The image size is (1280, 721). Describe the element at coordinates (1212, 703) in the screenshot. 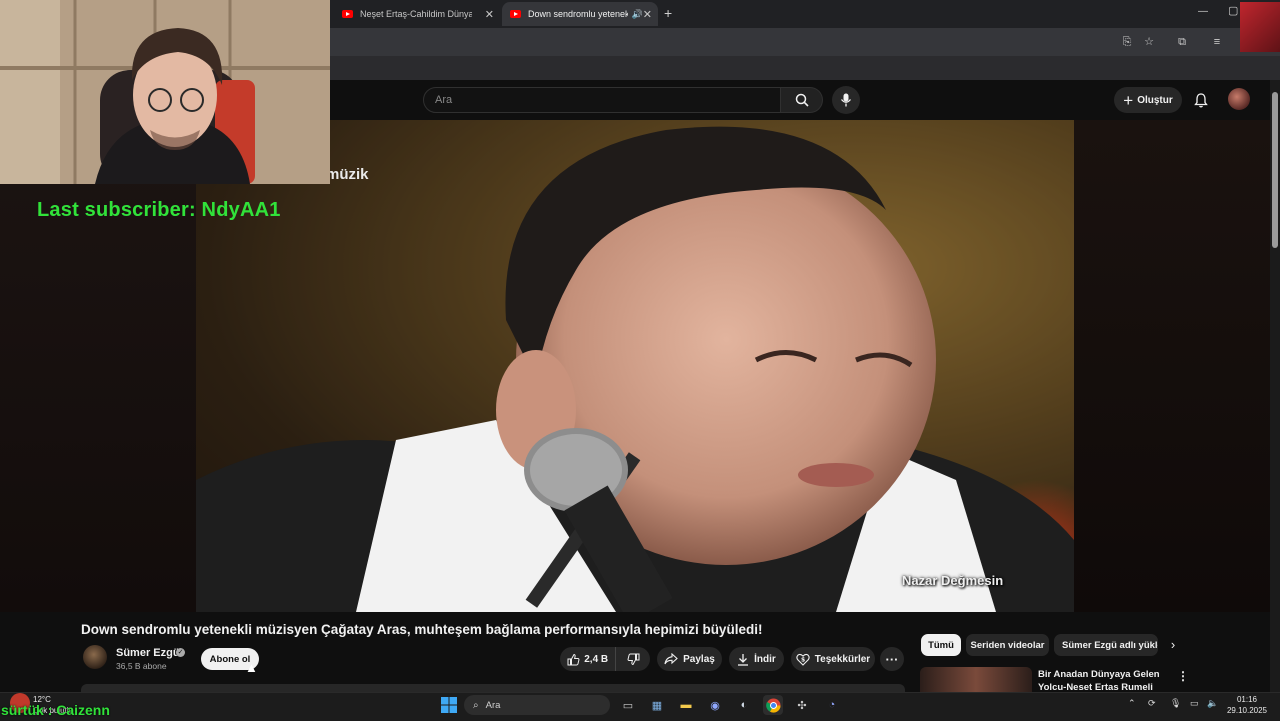

I see `tray-volume-icon: 🔈` at that location.